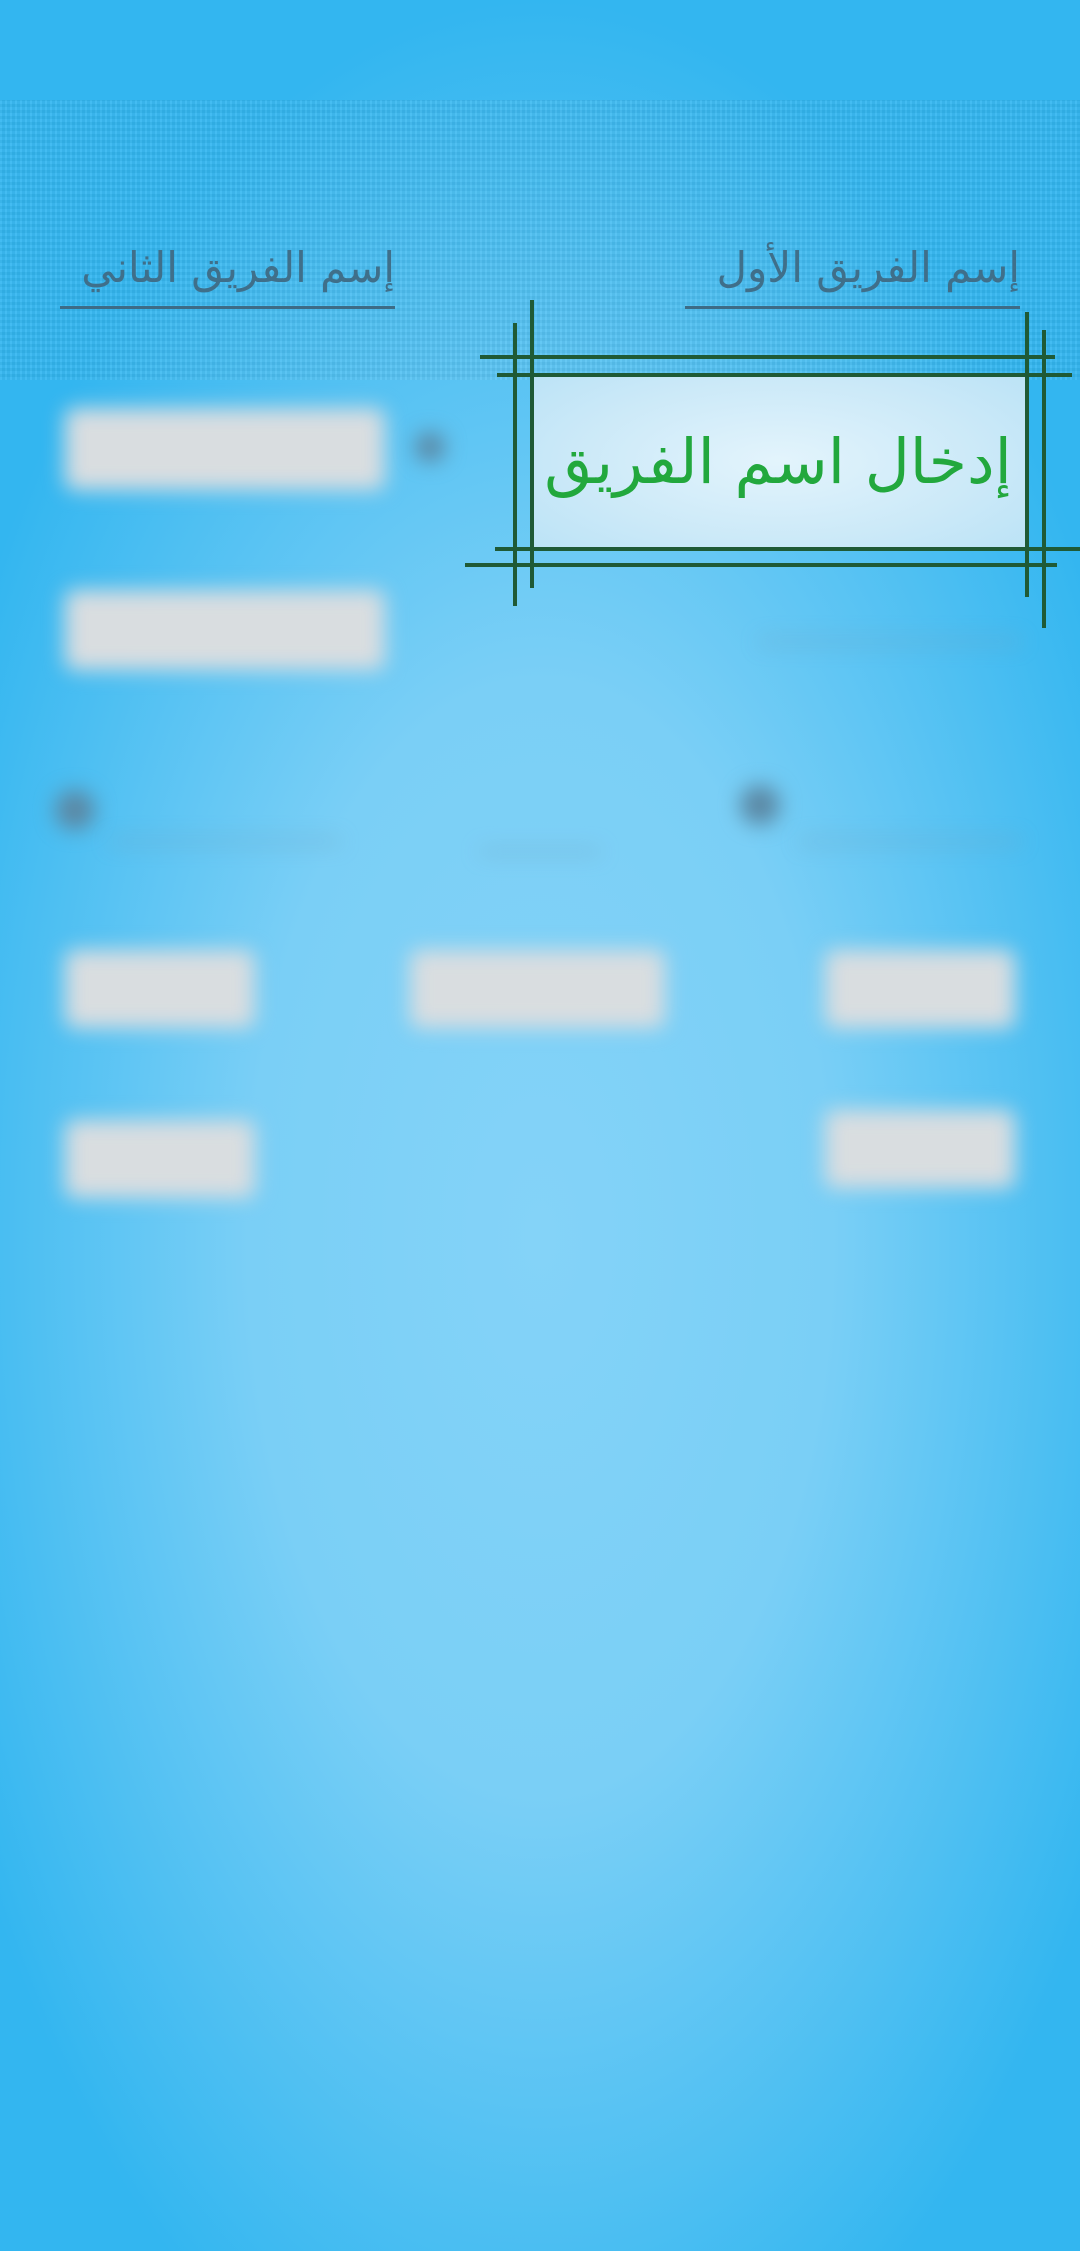 This screenshot has width=1080, height=2251. What do you see at coordinates (787, 549) in the screenshot?
I see `frame-bottom-inner` at bounding box center [787, 549].